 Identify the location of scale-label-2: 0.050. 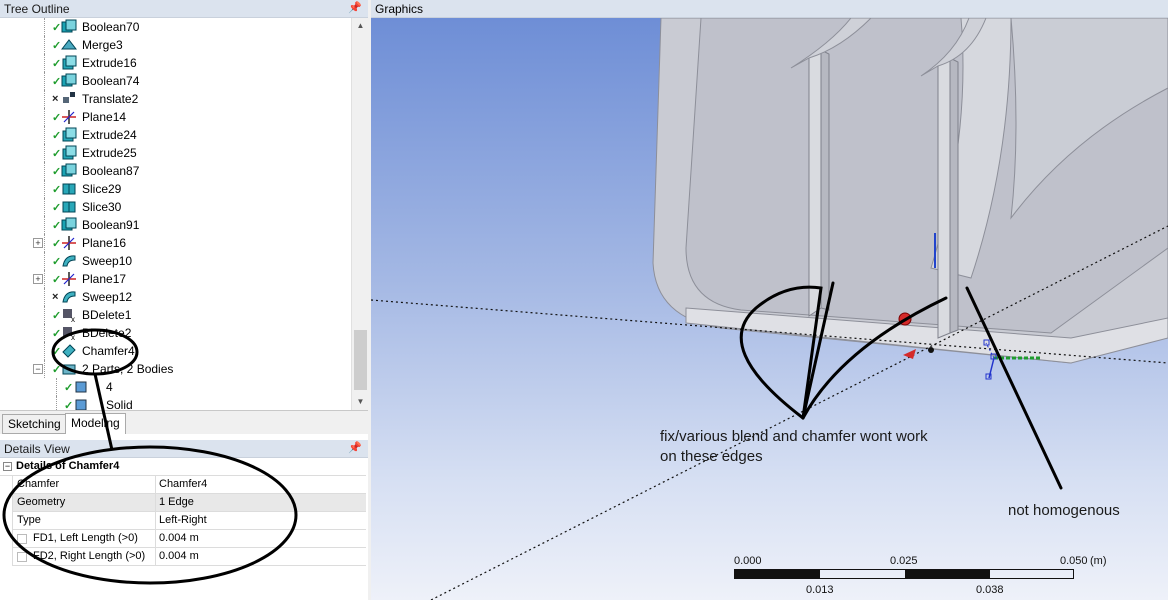
(1074, 561).